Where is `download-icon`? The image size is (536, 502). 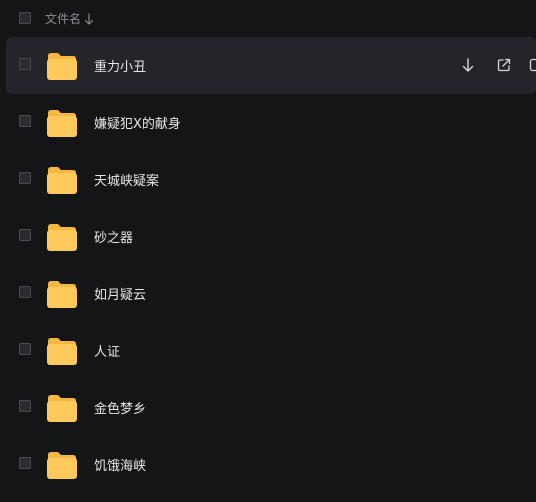 download-icon is located at coordinates (468, 65).